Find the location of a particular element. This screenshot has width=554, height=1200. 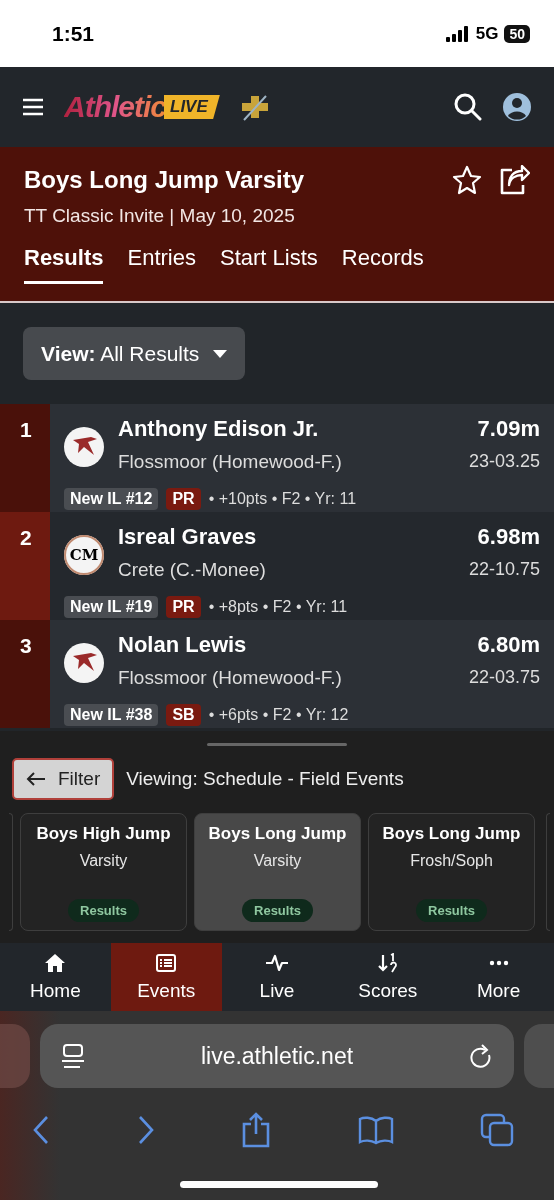

network-label: 5G is located at coordinates (487, 33).